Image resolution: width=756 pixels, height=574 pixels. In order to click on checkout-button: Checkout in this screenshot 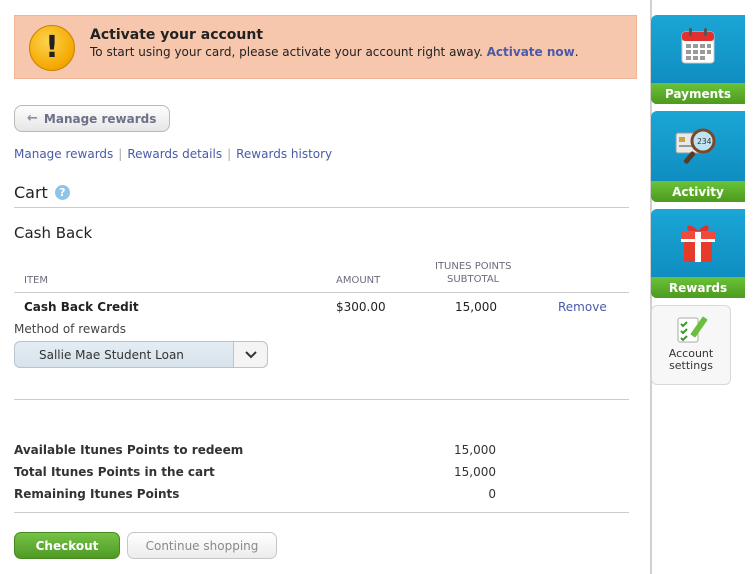, I will do `click(67, 545)`.